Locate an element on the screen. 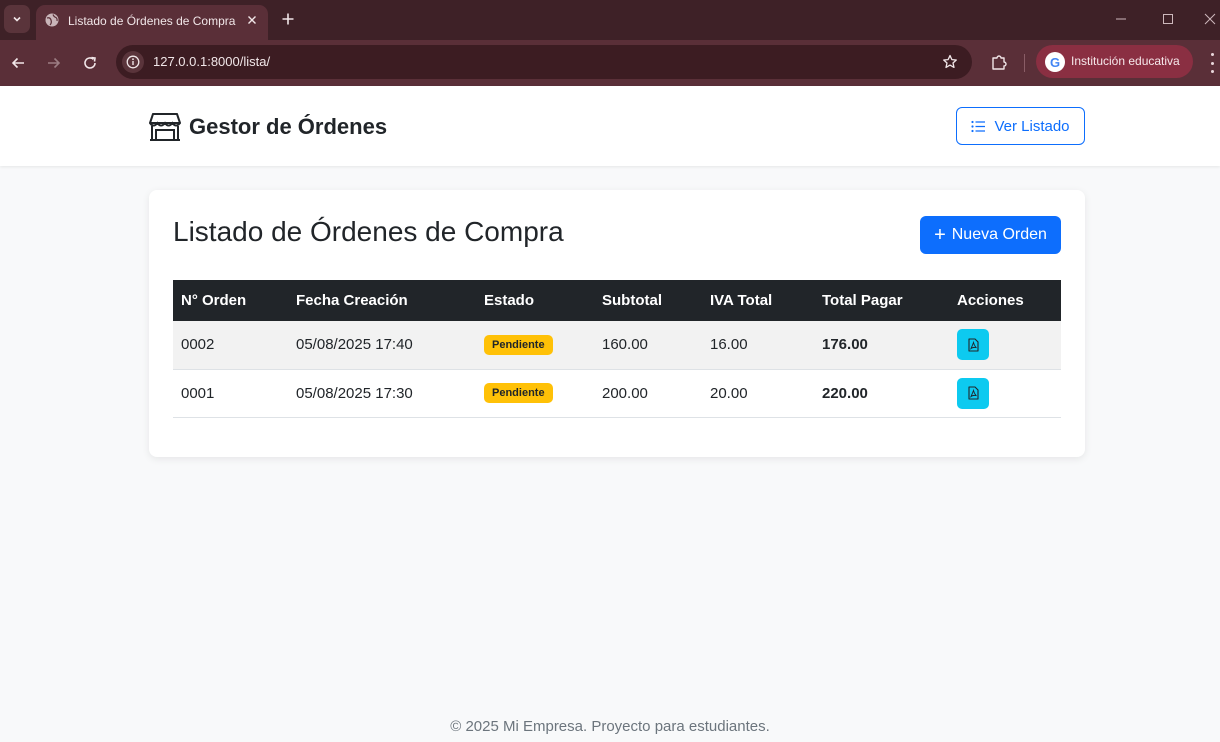 Image resolution: width=1220 pixels, height=742 pixels. cell-total: 220.00 is located at coordinates (881, 393).